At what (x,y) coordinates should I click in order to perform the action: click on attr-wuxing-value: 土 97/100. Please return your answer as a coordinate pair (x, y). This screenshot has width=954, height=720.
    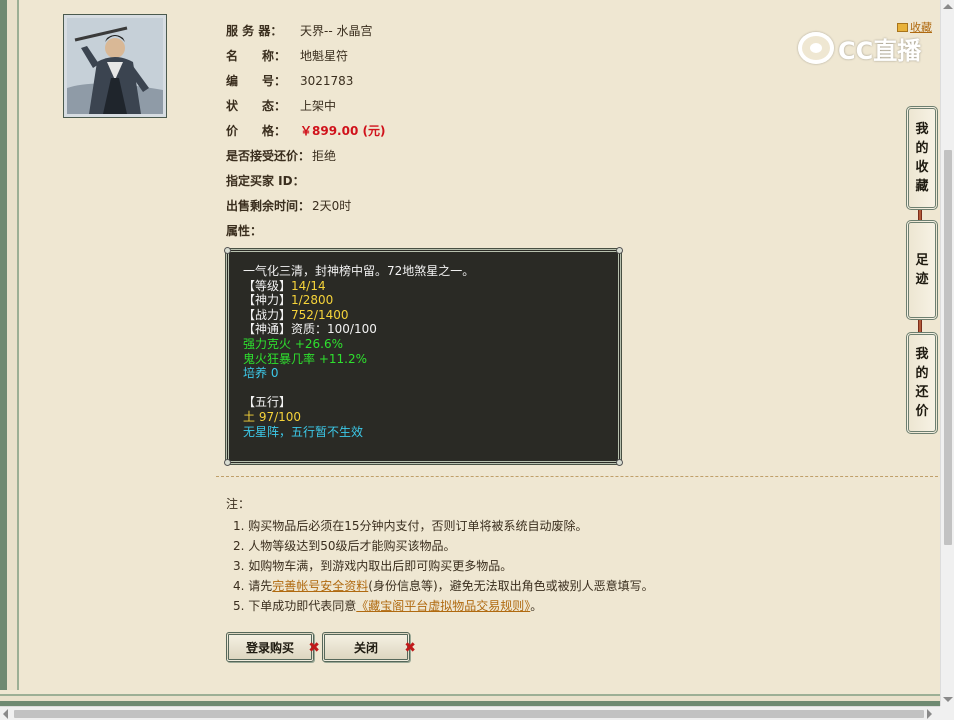
    Looking at the image, I should click on (272, 416).